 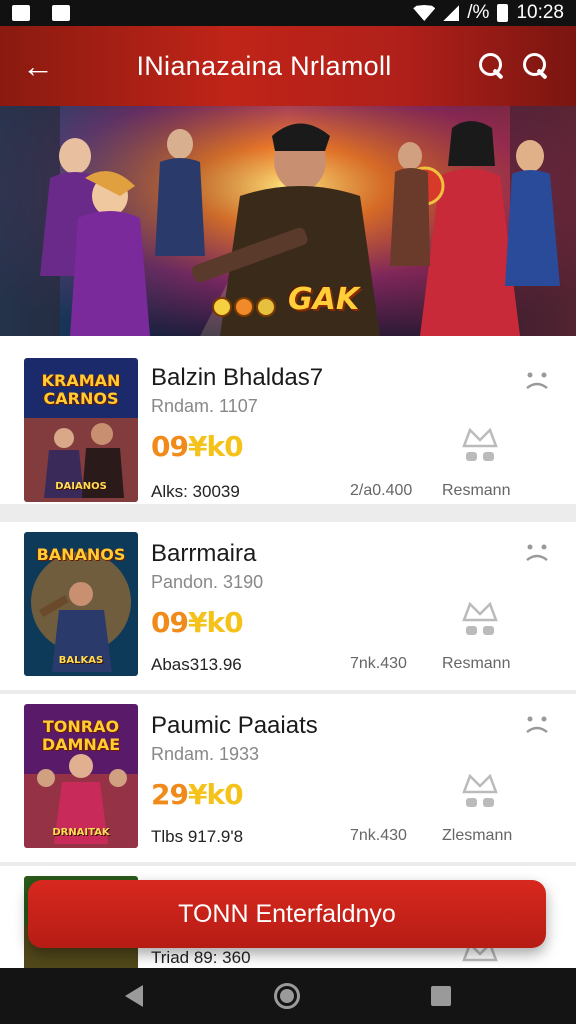 What do you see at coordinates (196, 664) in the screenshot?
I see `game-stat: Abas313.96` at bounding box center [196, 664].